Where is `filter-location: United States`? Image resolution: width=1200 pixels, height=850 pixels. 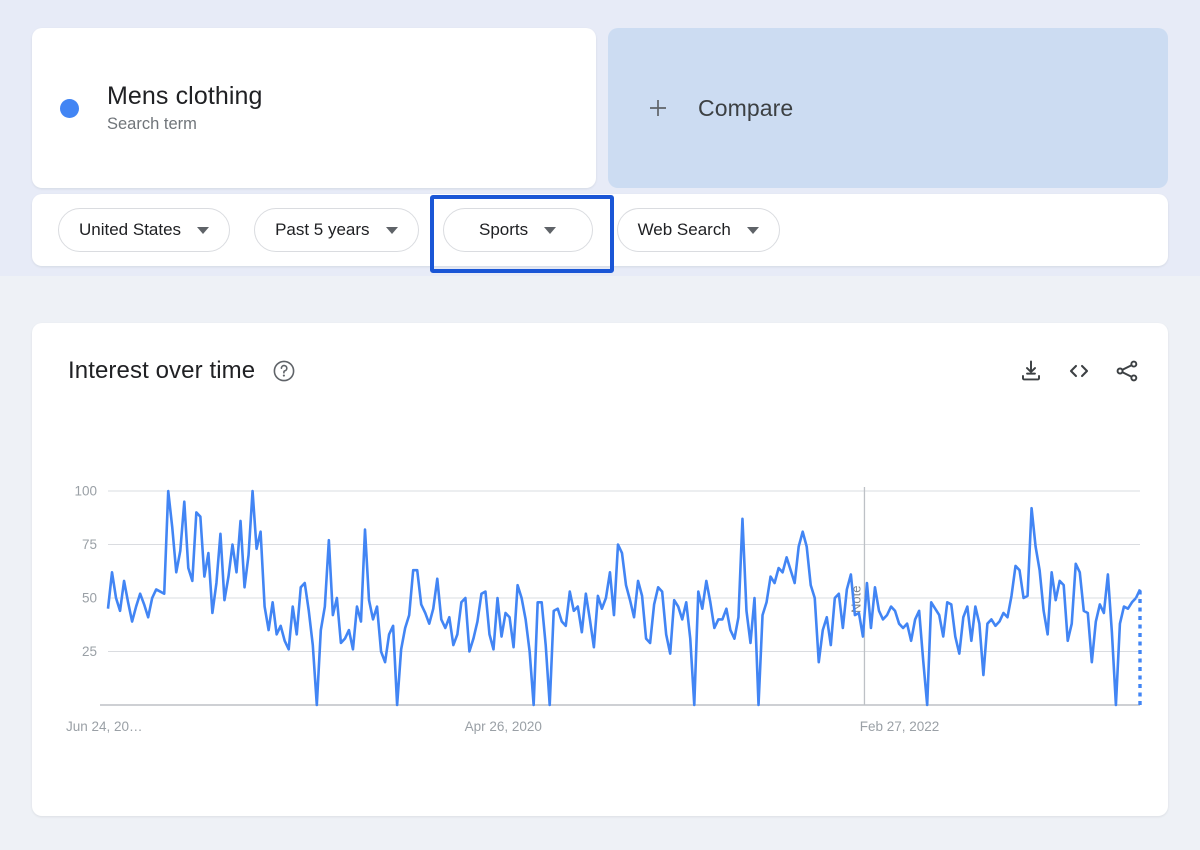 filter-location: United States is located at coordinates (144, 230).